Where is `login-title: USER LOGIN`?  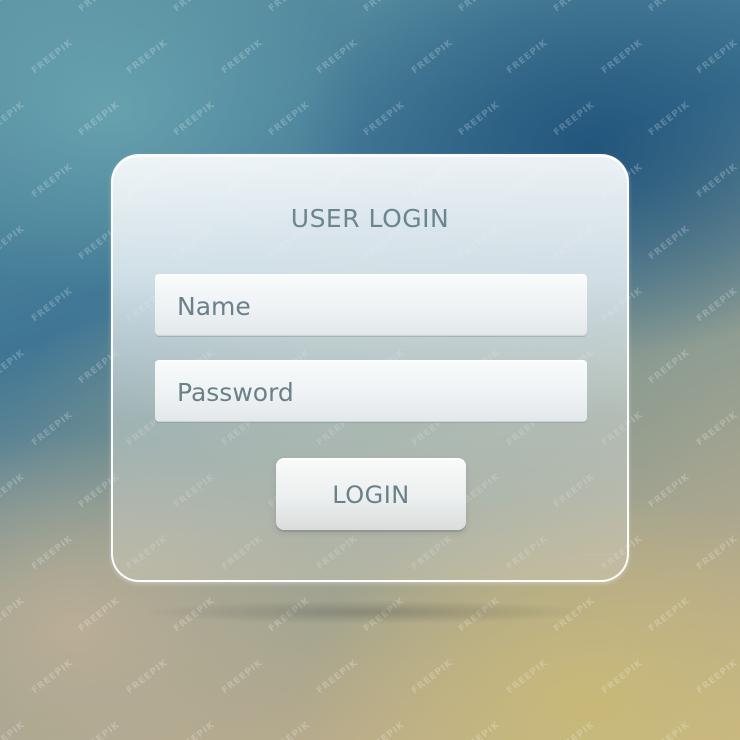
login-title: USER LOGIN is located at coordinates (370, 218).